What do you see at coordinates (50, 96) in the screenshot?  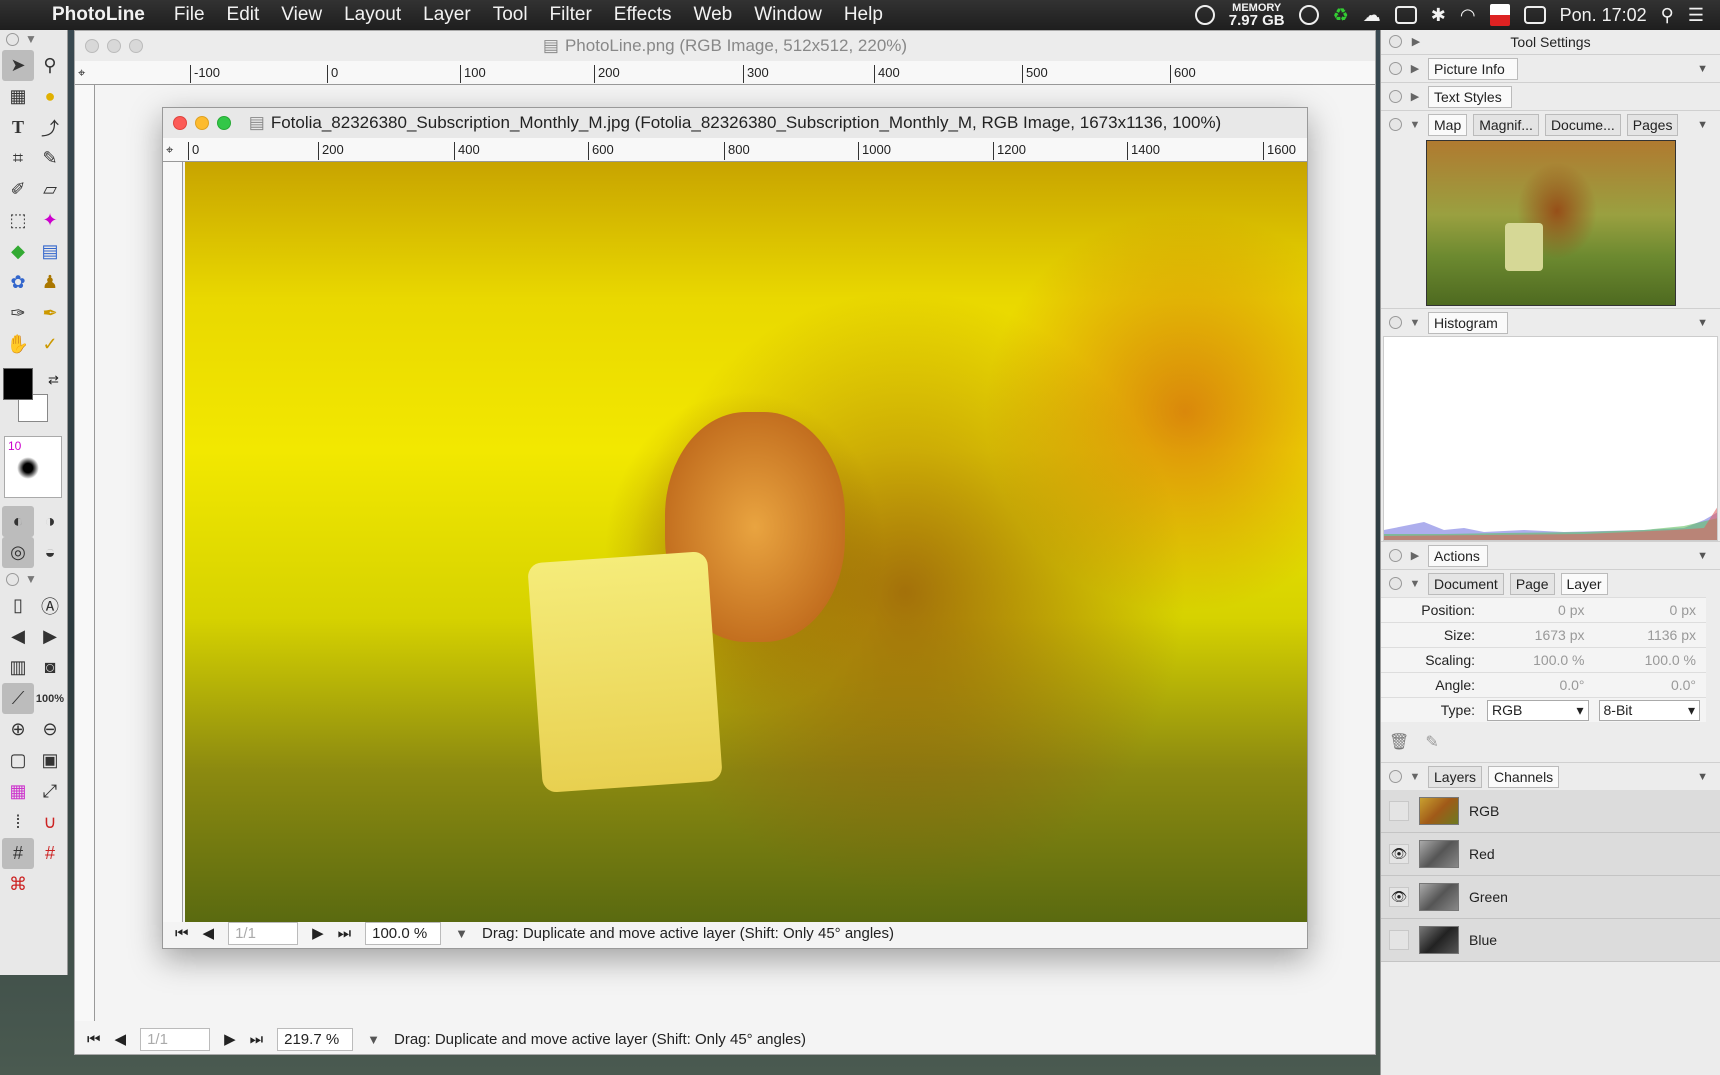 I see `ellipse-tool-icon: ●` at bounding box center [50, 96].